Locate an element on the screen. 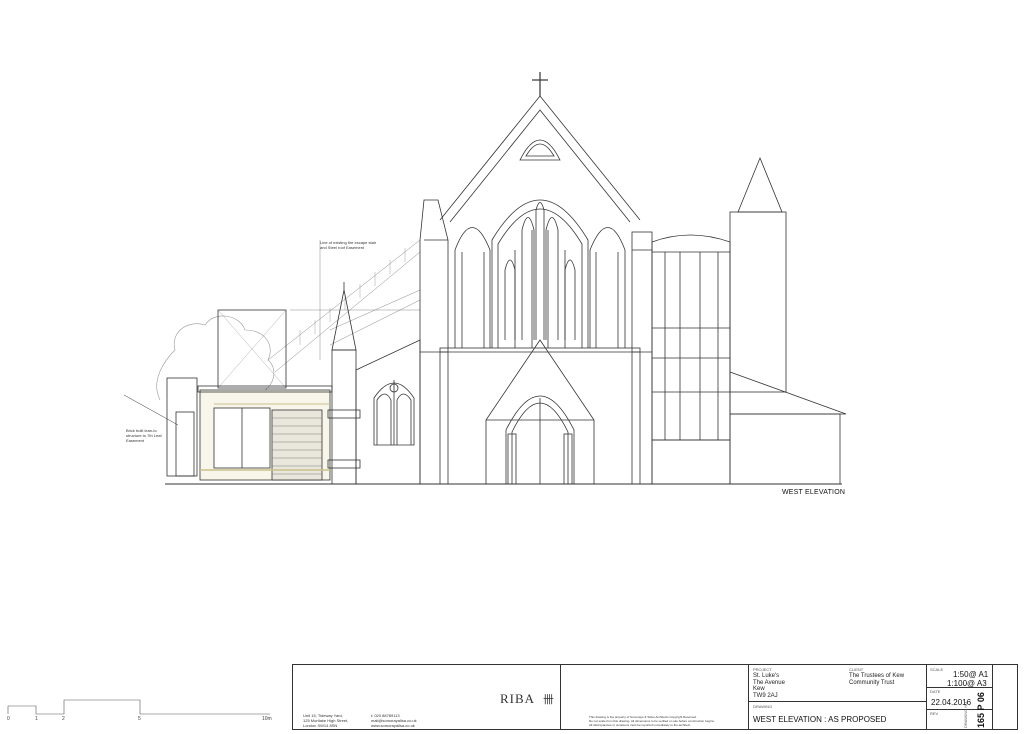 The width and height of the screenshot is (1024, 734). porch is located at coordinates (540, 412).